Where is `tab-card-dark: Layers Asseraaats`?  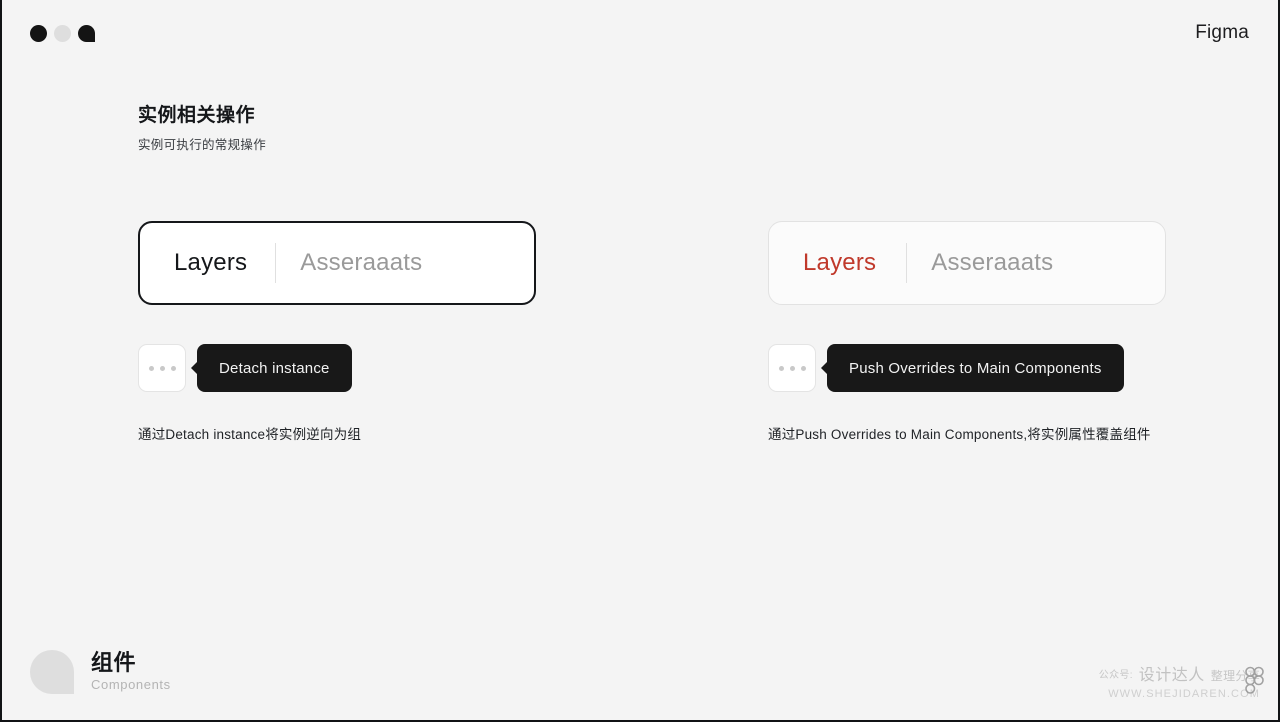 tab-card-dark: Layers Asseraaats is located at coordinates (337, 263).